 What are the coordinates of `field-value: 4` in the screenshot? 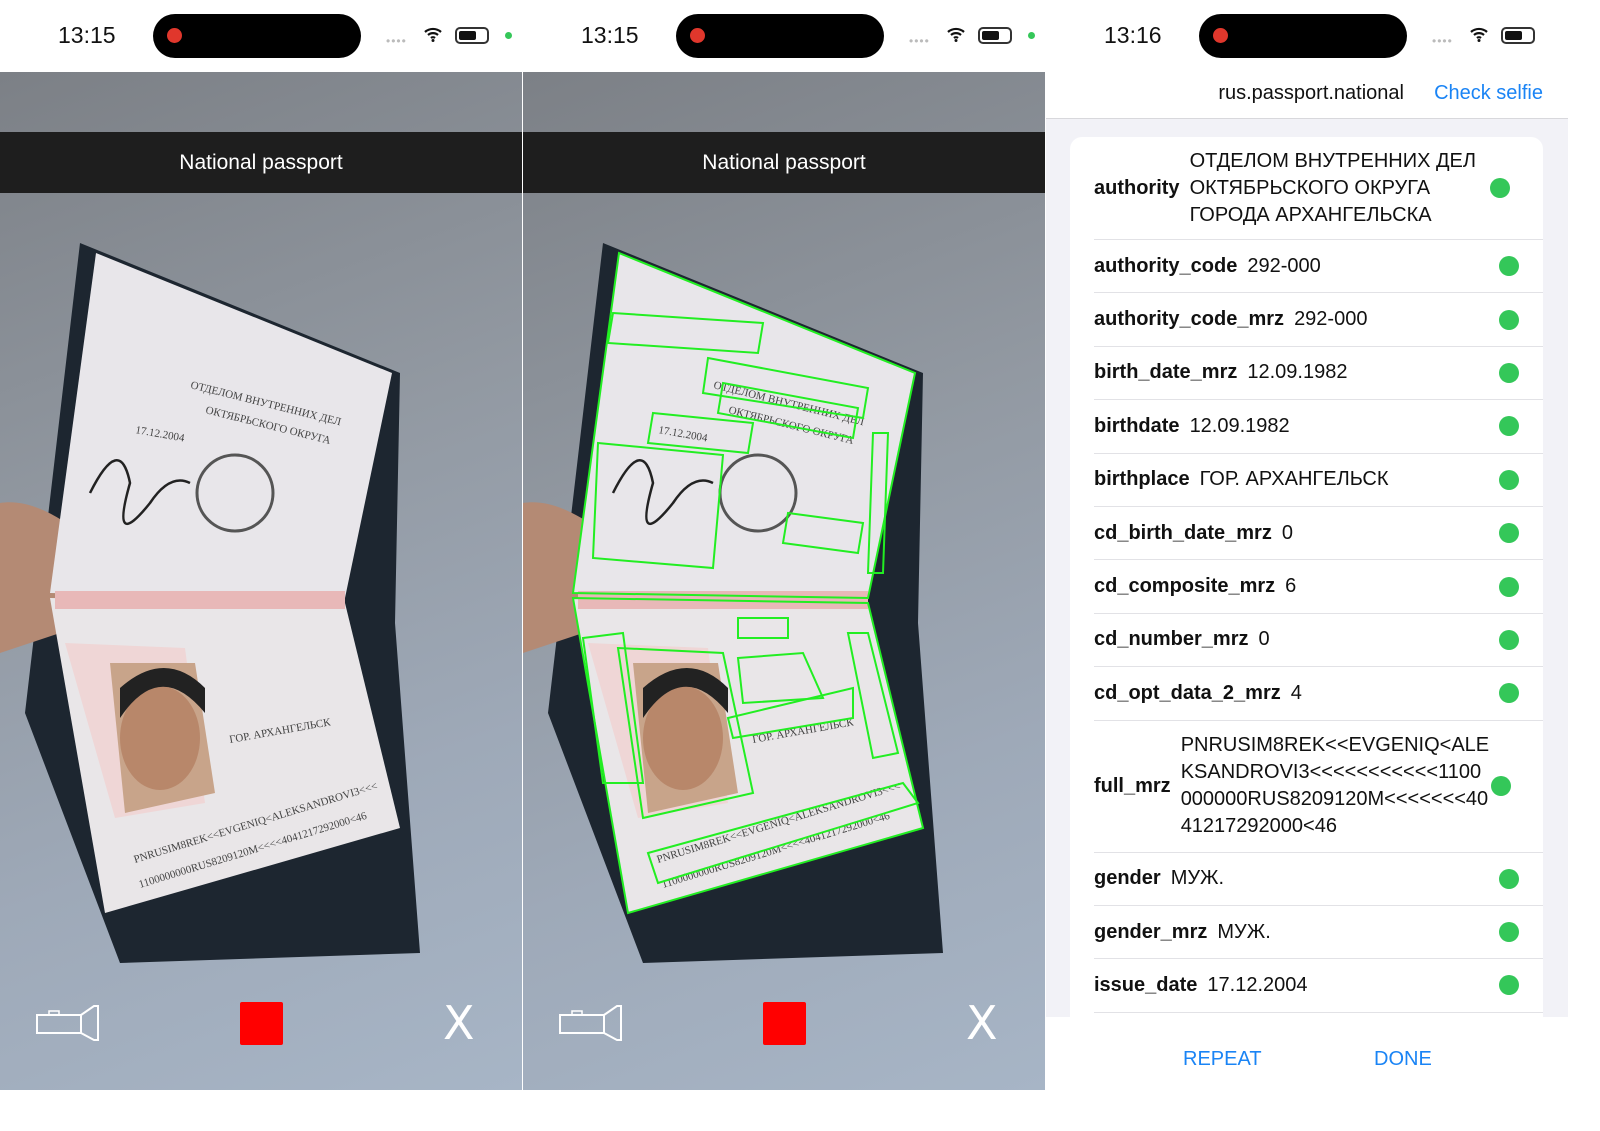 It's located at (1296, 692).